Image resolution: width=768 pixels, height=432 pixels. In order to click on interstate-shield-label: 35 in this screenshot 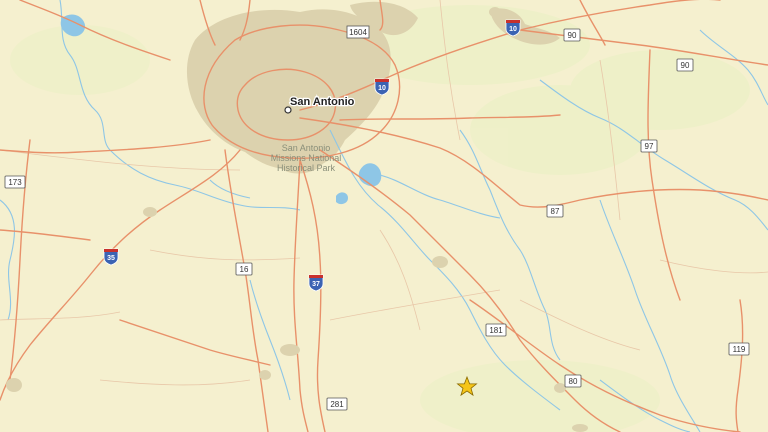, I will do `click(111, 258)`.